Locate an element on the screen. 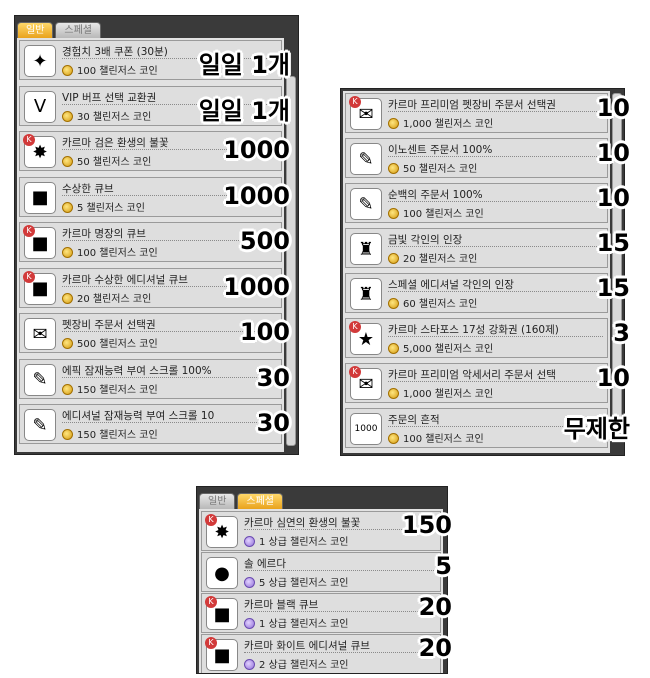  item-price-text: 5 챌린저스 코인 is located at coordinates (111, 208).